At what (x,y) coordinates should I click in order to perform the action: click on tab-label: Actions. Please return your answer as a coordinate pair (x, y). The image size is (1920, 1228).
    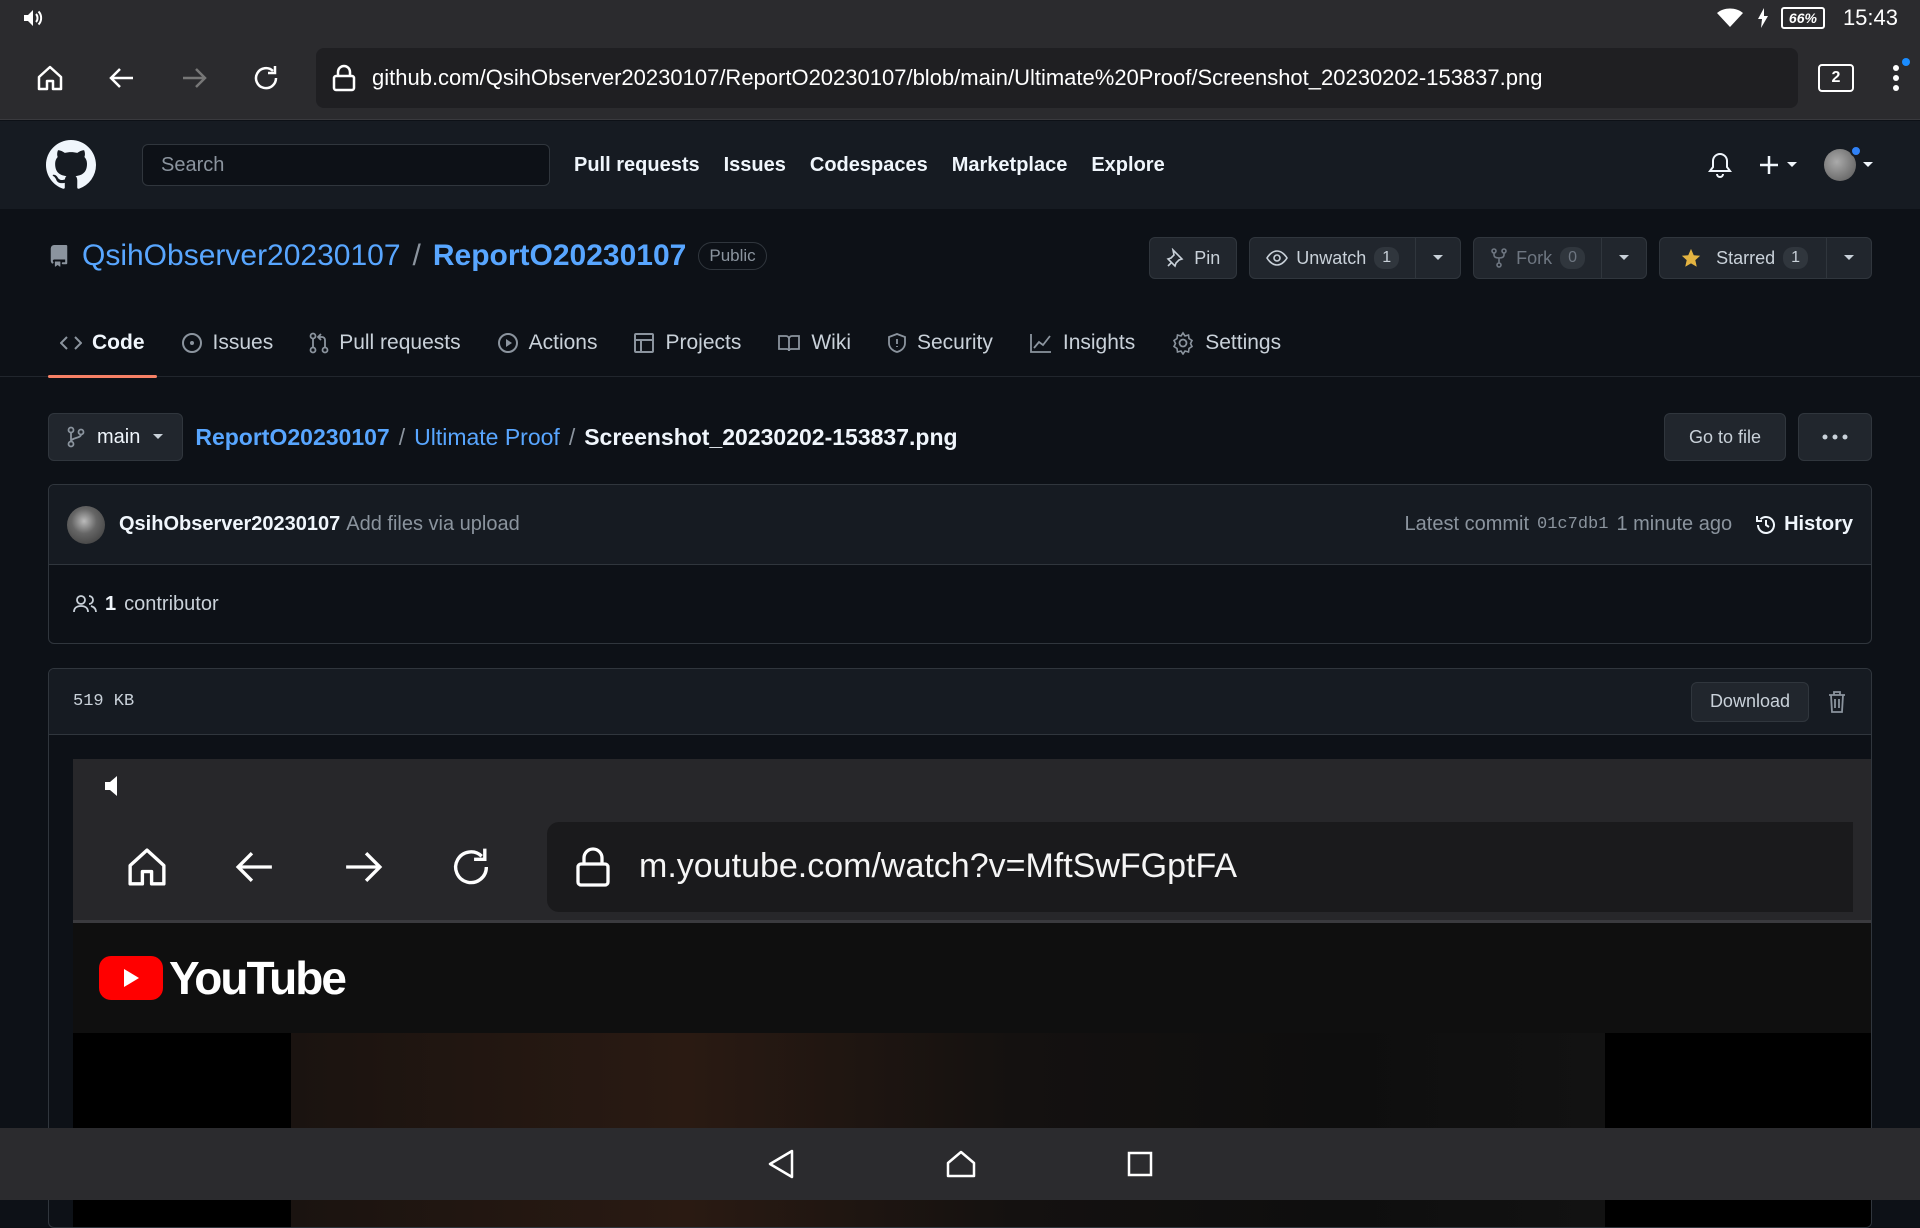
    Looking at the image, I should click on (563, 342).